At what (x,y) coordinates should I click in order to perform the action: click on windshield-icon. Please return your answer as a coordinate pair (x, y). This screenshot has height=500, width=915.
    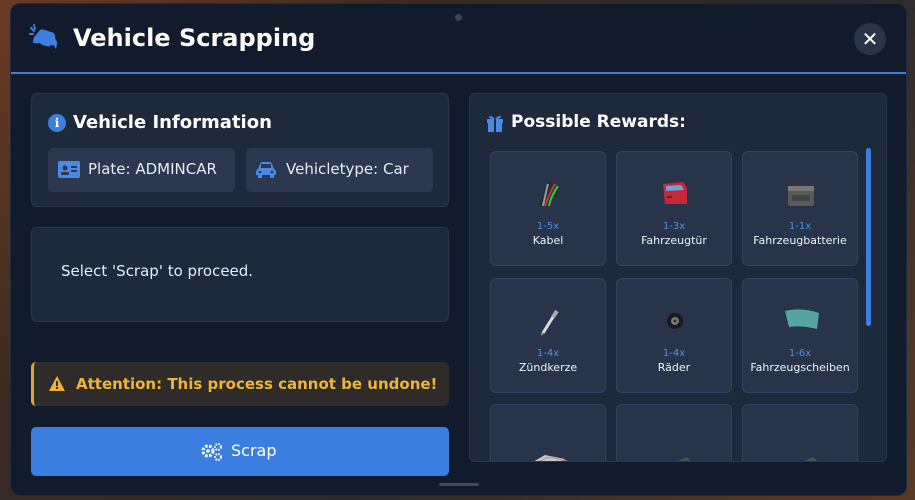
    Looking at the image, I should click on (802, 319).